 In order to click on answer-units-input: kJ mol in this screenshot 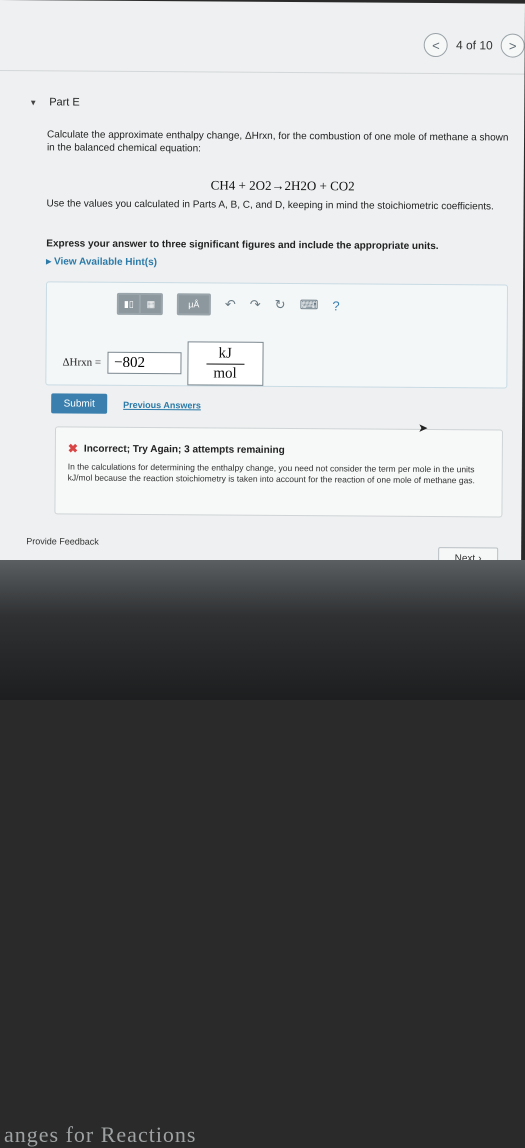, I will do `click(225, 363)`.